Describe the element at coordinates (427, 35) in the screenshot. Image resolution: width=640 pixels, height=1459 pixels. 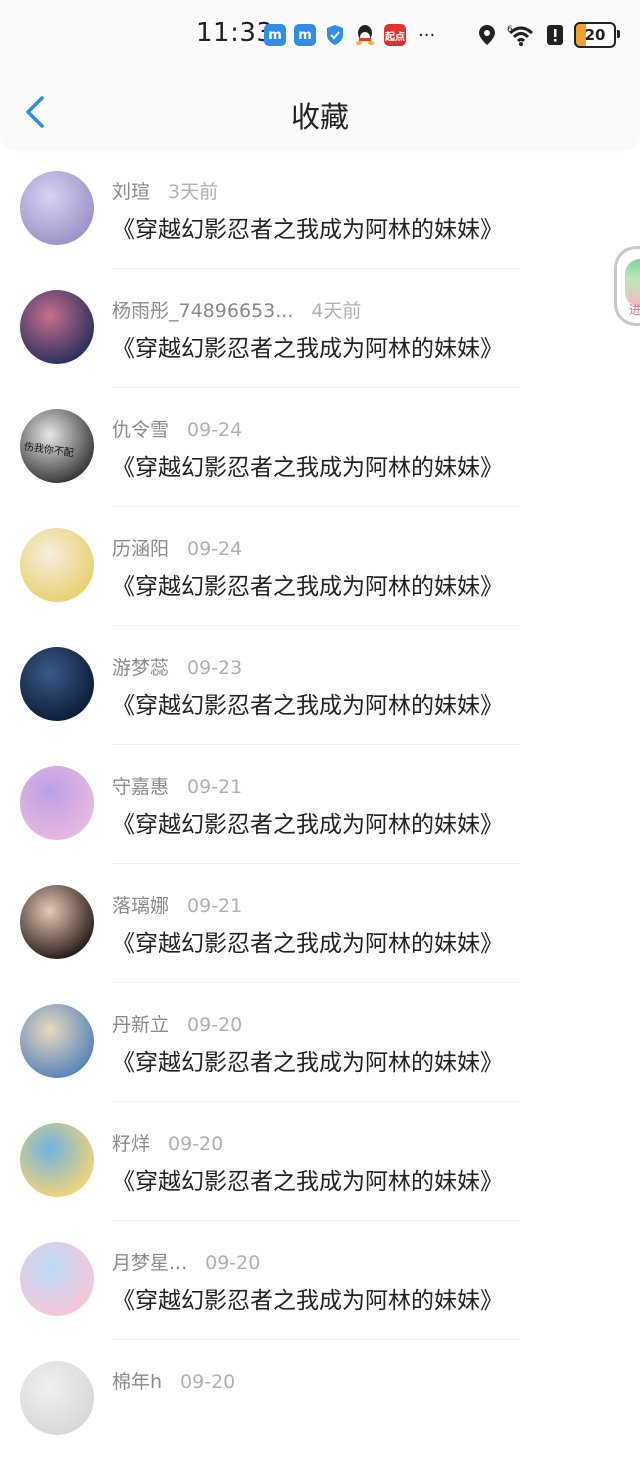
I see `more-notifications-icon: ···` at that location.